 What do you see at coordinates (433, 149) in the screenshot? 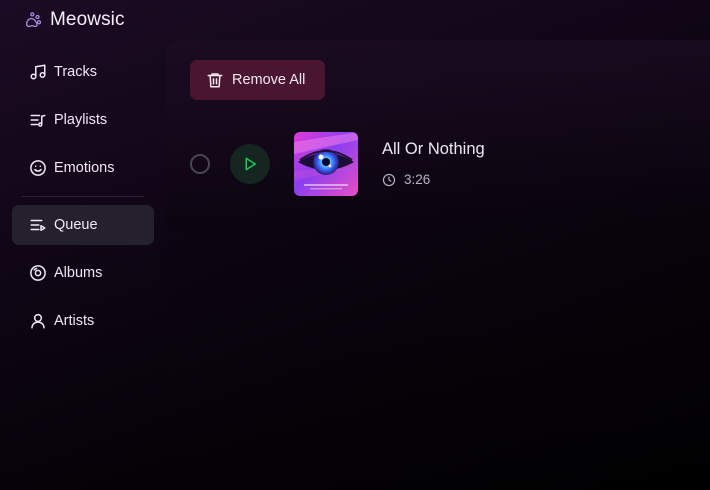
I see `track-title: All Or Nothing` at bounding box center [433, 149].